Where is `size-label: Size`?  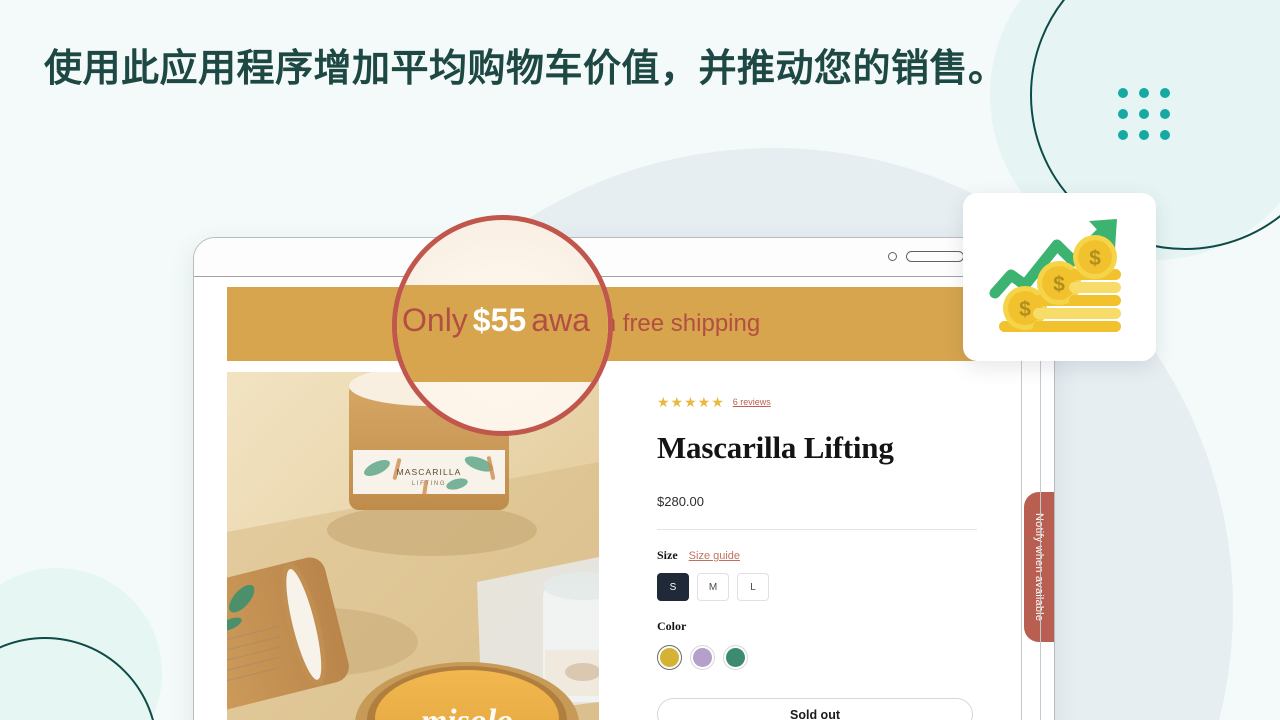
size-label: Size is located at coordinates (667, 555).